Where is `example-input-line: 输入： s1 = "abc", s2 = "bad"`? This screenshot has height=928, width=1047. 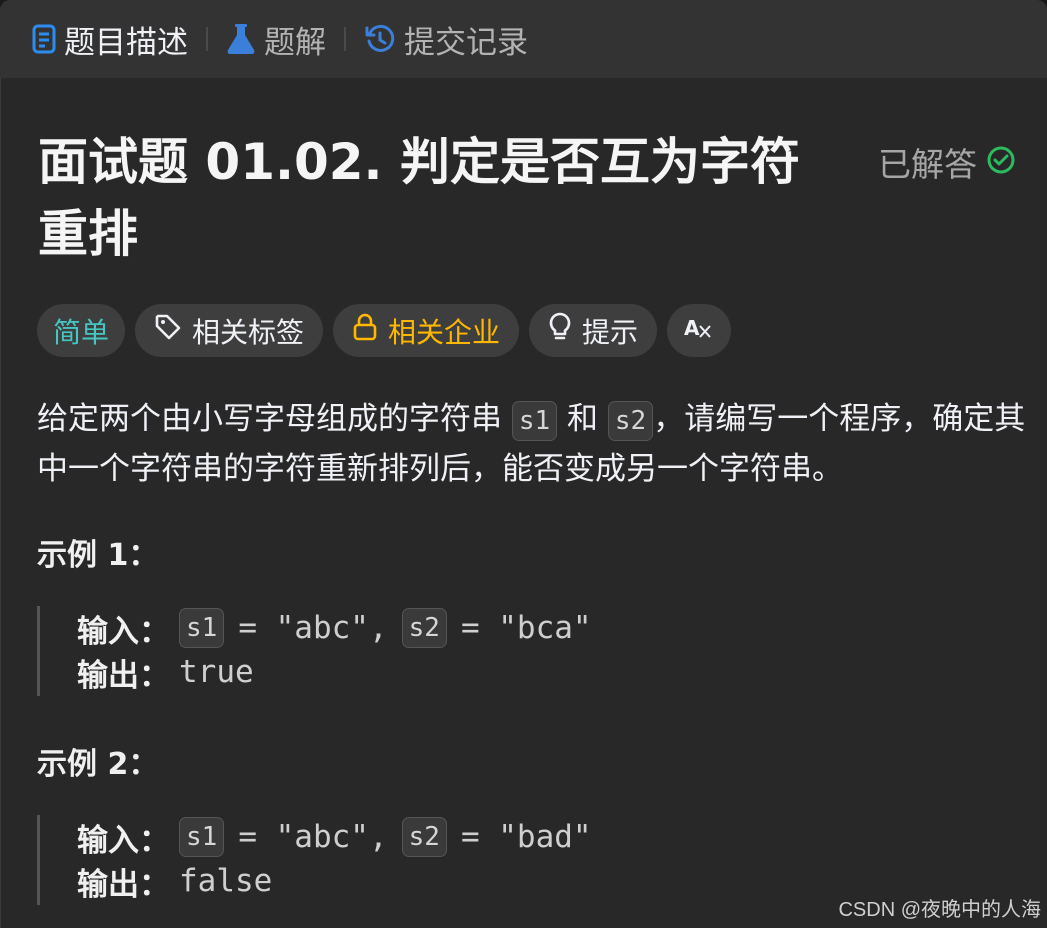
example-input-line: 输入： s1 = "abc", s2 = "bad" is located at coordinates (407, 837).